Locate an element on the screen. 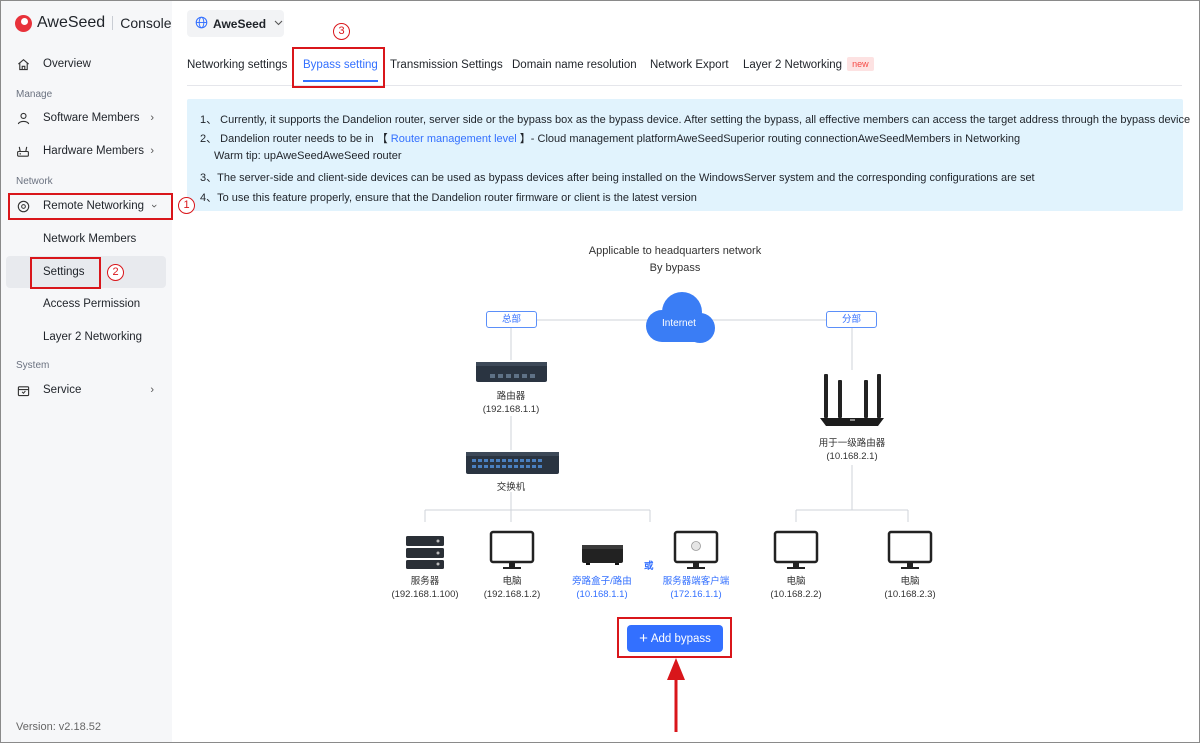 The image size is (1200, 743). server-icon is located at coordinates (425, 552).